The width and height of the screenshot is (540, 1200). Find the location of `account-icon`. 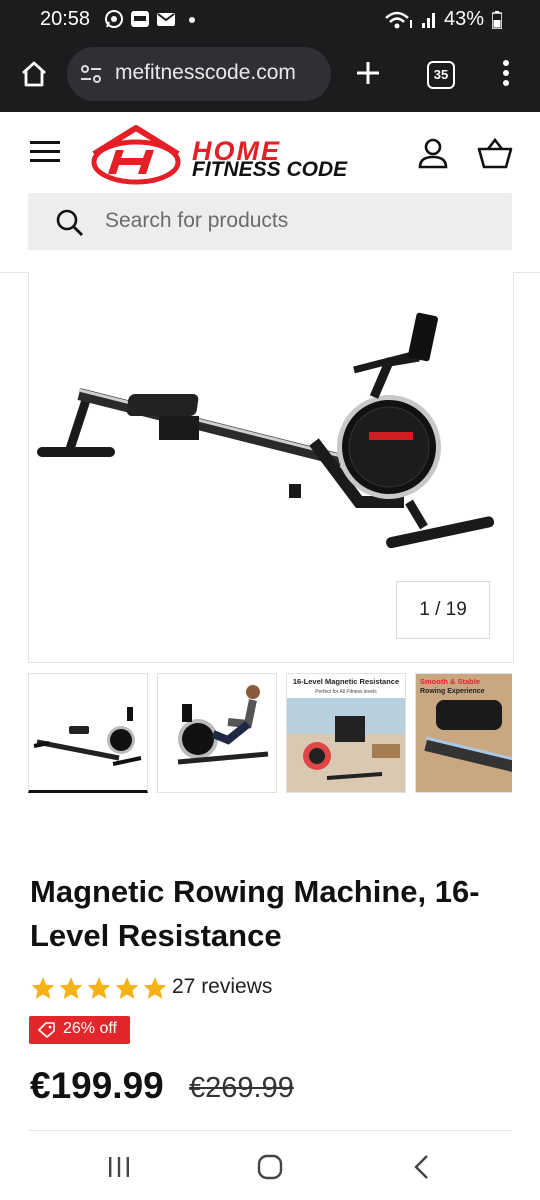

account-icon is located at coordinates (433, 153).